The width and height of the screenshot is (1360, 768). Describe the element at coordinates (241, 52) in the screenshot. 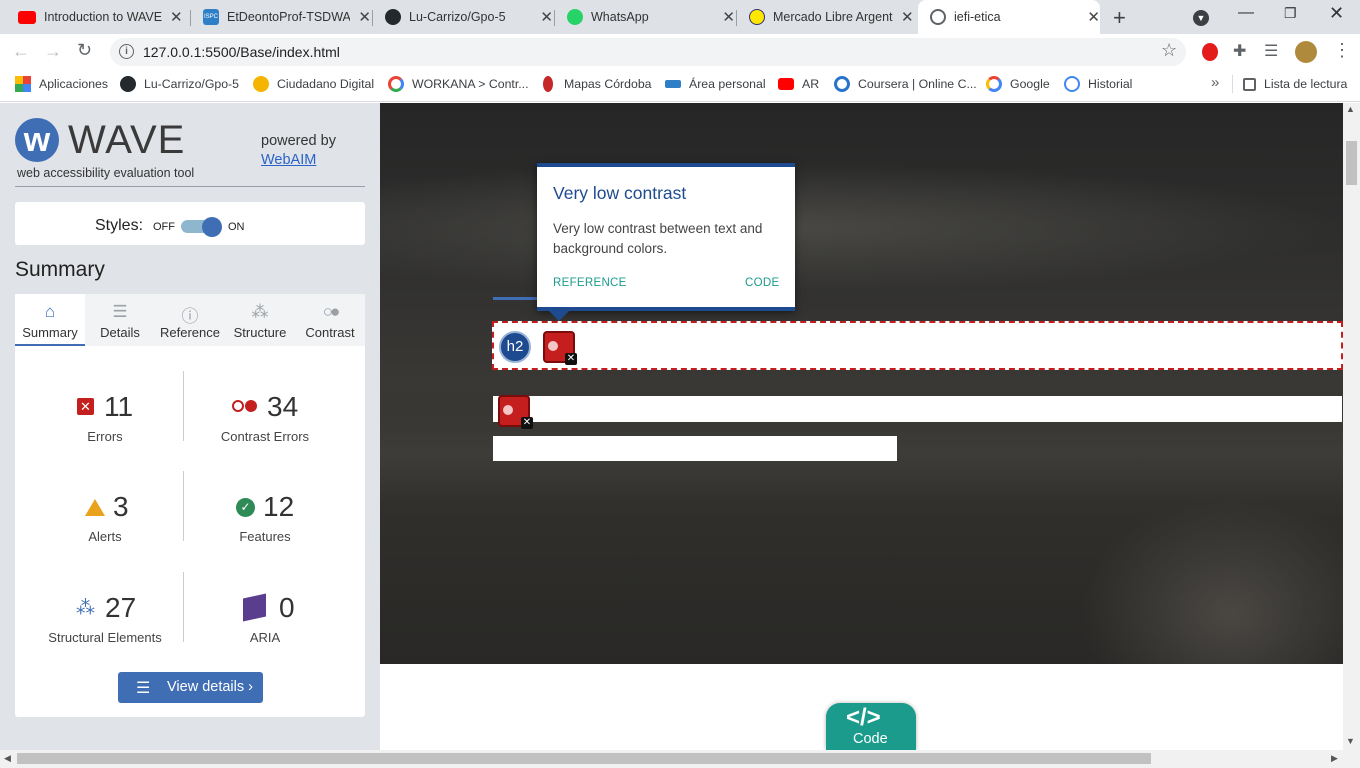

I see `url-text: 127.0.0.1:5500/Base/index.html` at that location.